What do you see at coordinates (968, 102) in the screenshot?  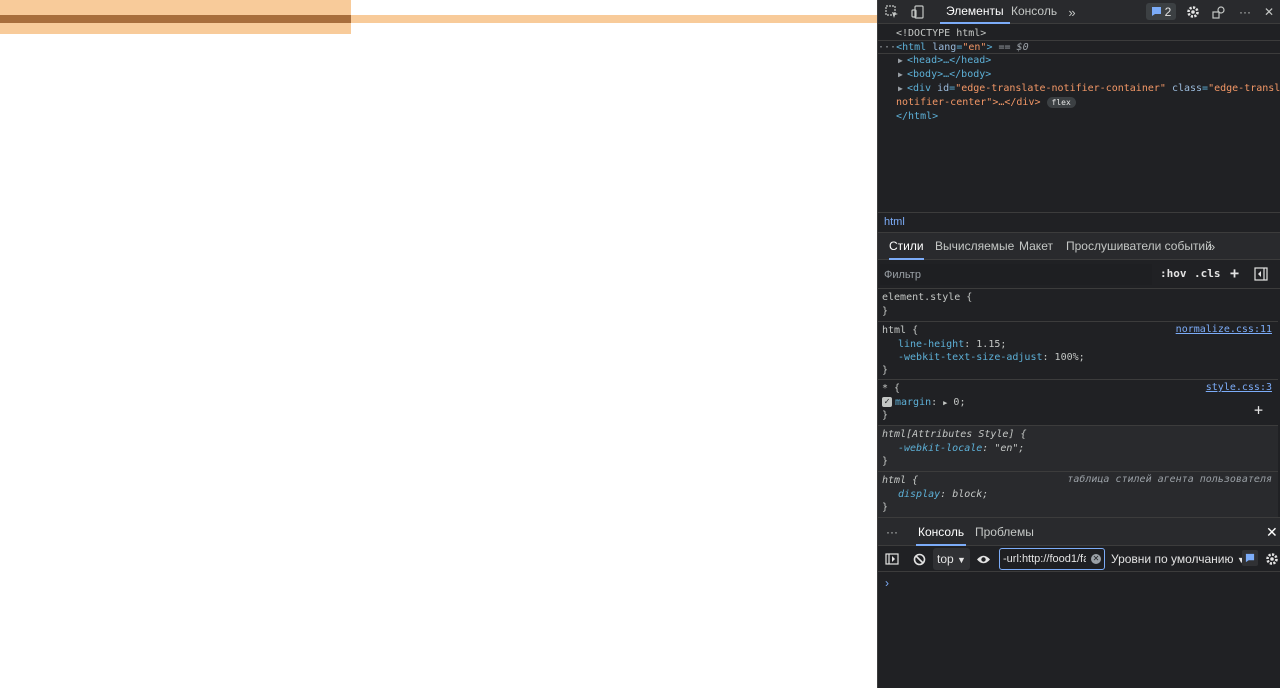 I see `div-line2-text: notifier-center">…</div>` at bounding box center [968, 102].